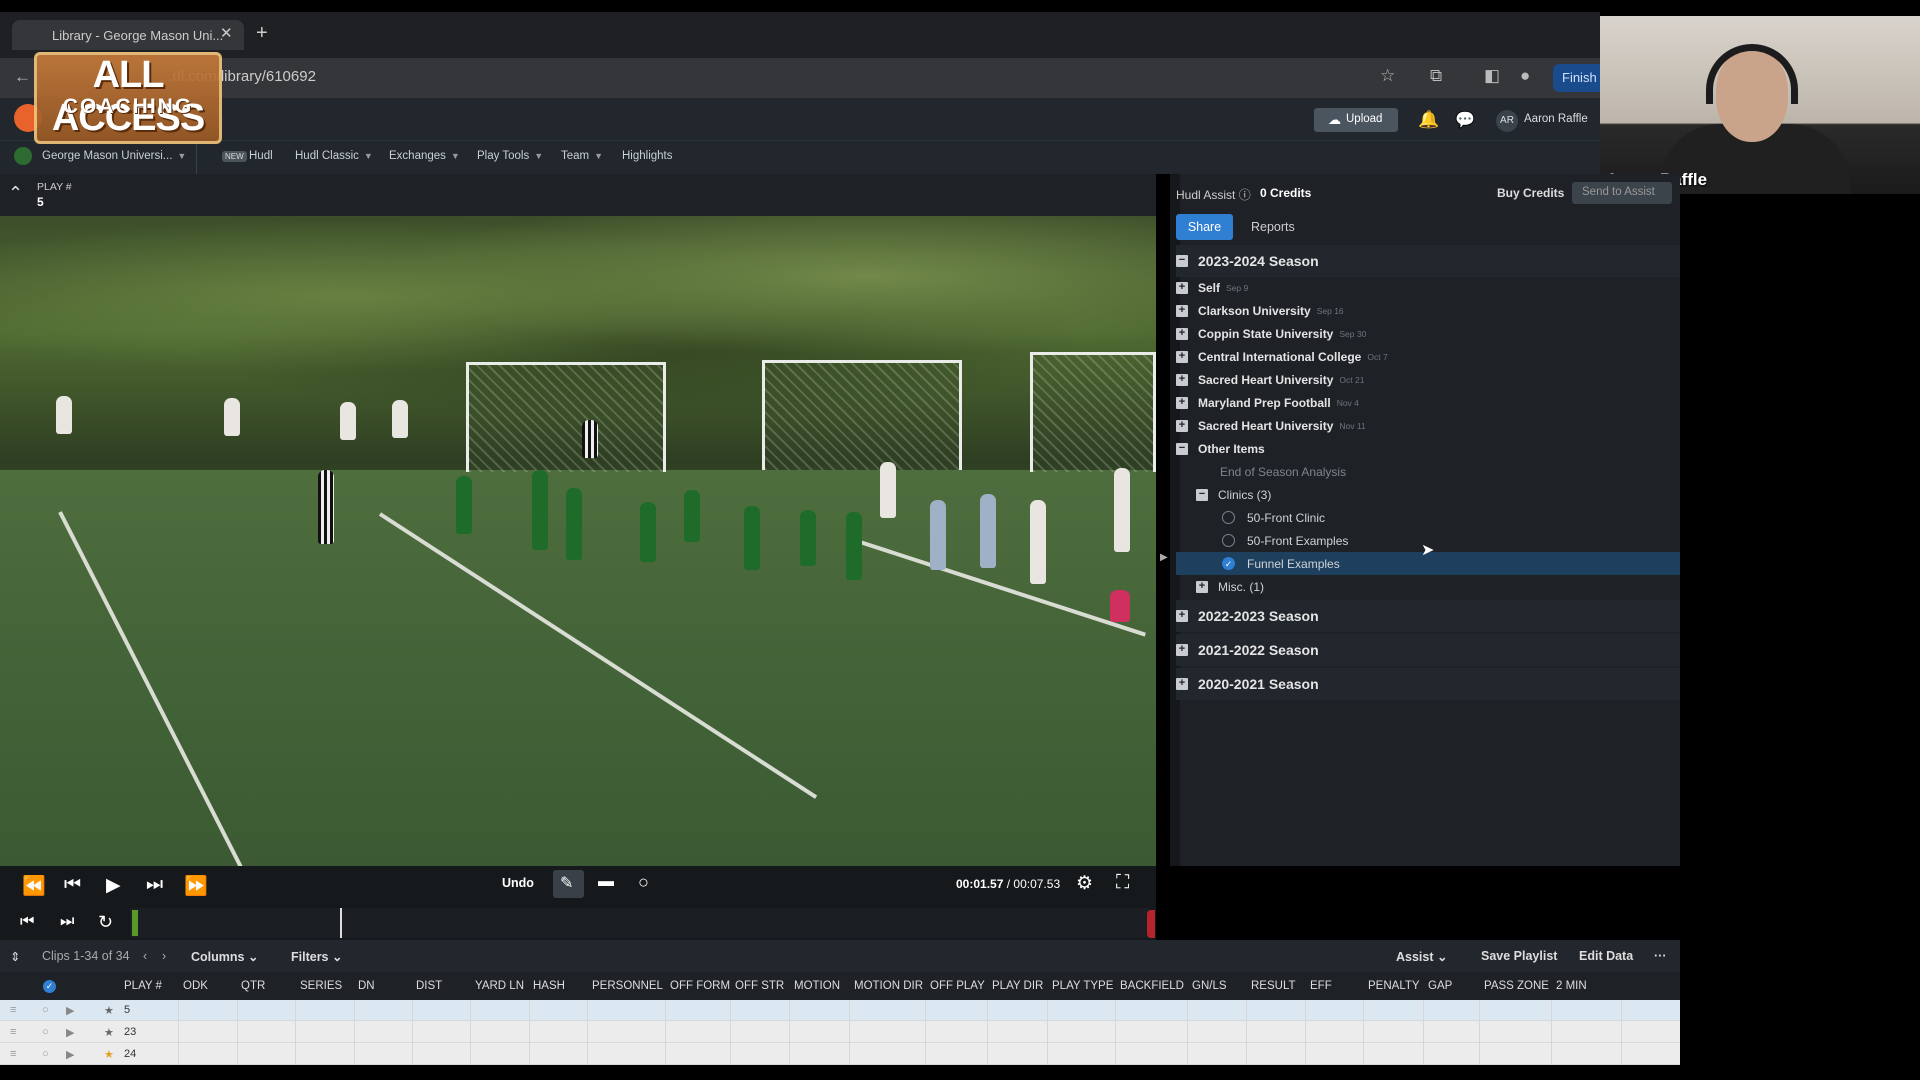 Image resolution: width=1920 pixels, height=1080 pixels. Describe the element at coordinates (1428, 402) in the screenshot. I see `game-row: + Maryland Prep Football Nov 4` at that location.